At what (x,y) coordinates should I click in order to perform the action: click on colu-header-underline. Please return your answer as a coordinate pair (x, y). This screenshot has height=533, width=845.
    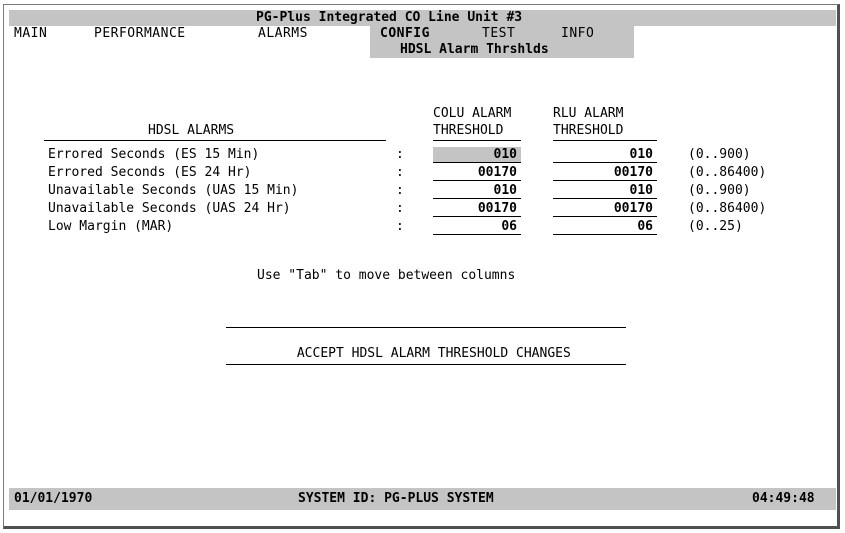
    Looking at the image, I should click on (477, 140).